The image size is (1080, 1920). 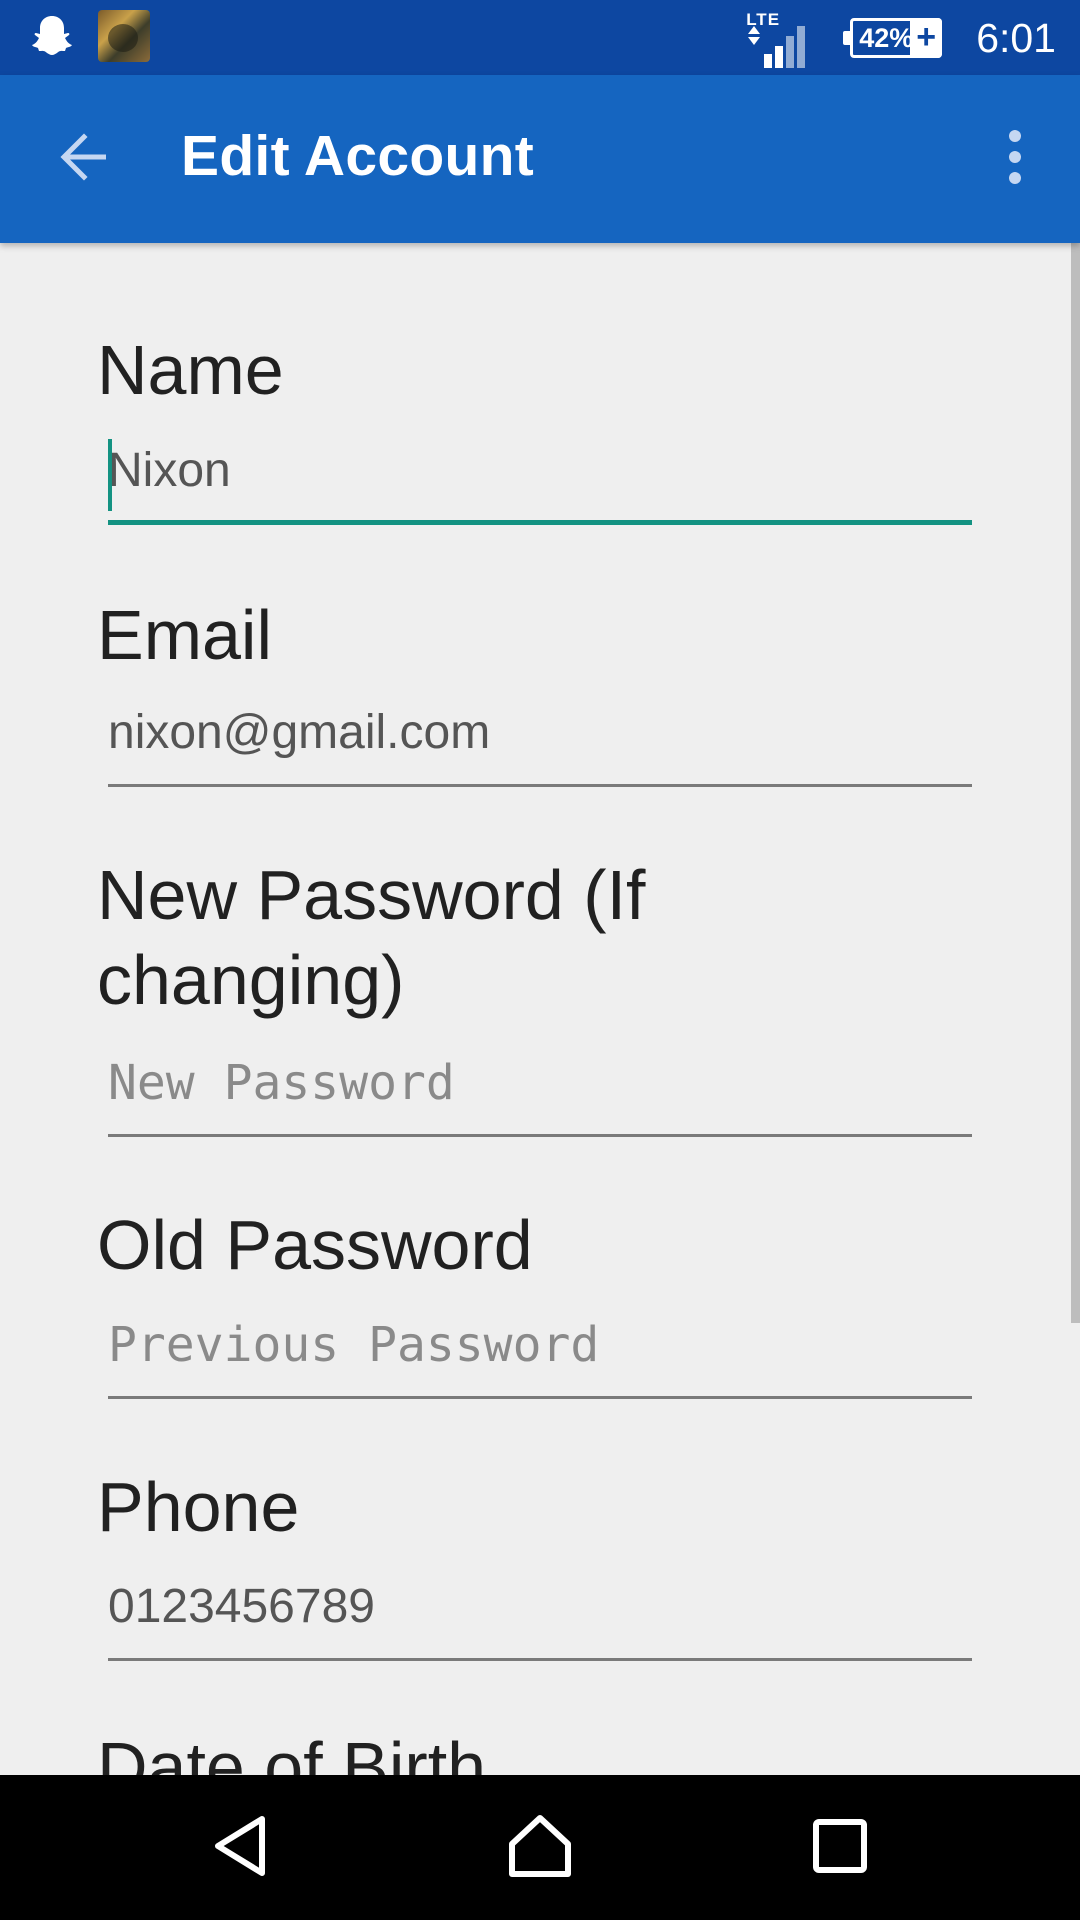 I want to click on snapchat-icon, so click(x=52, y=36).